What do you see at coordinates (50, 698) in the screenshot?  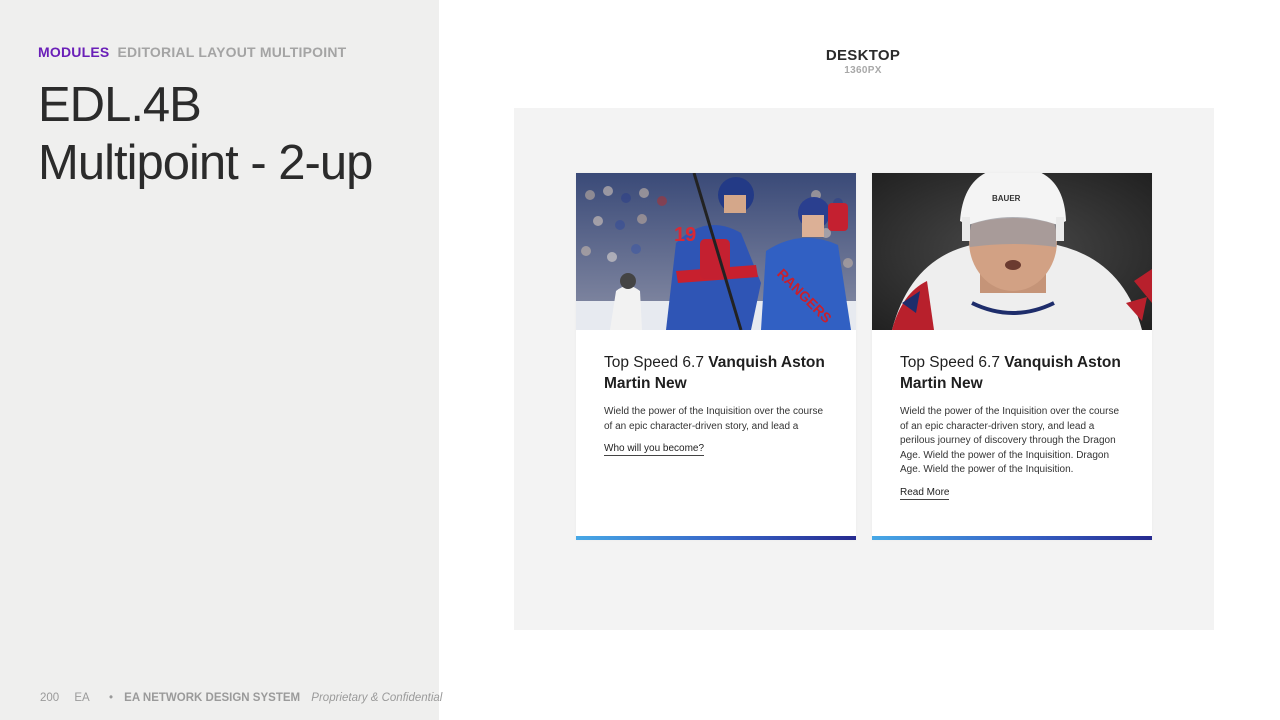 I see `page-number: 200` at bounding box center [50, 698].